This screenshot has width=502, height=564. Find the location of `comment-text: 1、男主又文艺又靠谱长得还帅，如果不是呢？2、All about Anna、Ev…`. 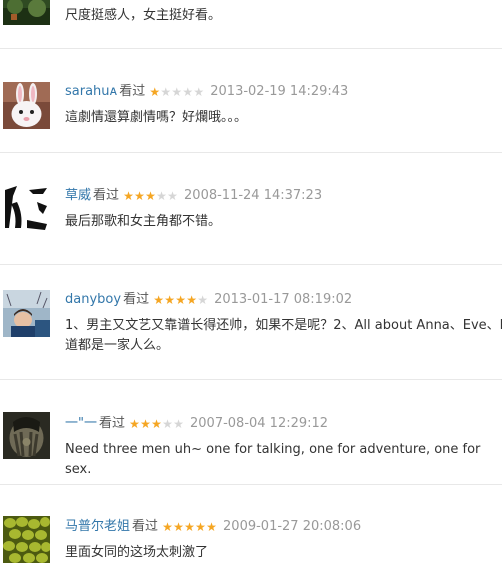

comment-text: 1、男主又文艺又靠谱长得还帅，如果不是呢？2、All about Anna、Ev… is located at coordinates (283, 336).